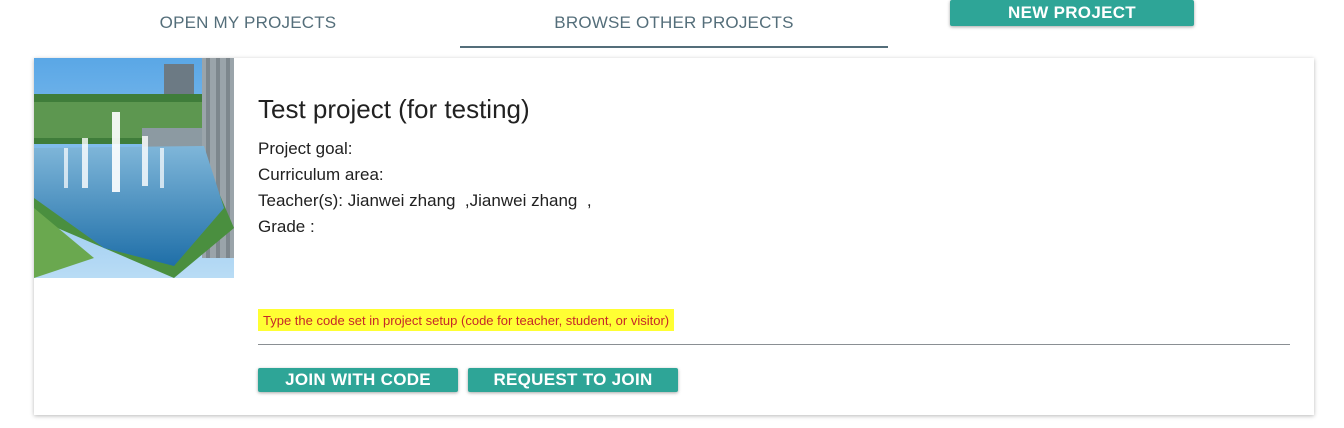 This screenshot has width=1344, height=428. Describe the element at coordinates (305, 148) in the screenshot. I see `project-goal: Project goal:` at that location.